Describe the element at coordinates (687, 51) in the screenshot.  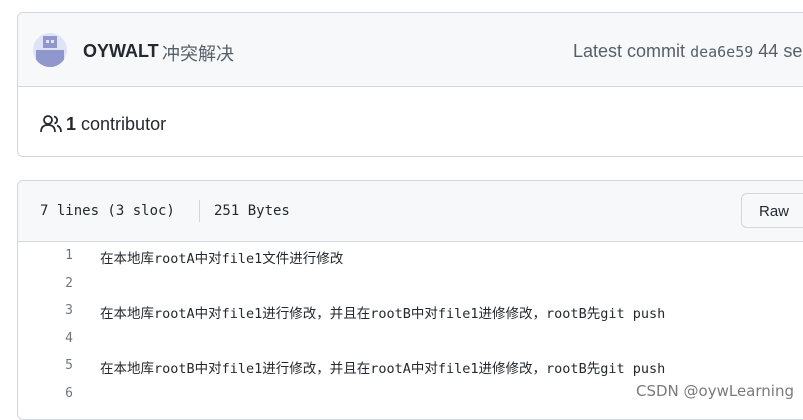
I see `latest-commit-info: Latest commit dea6e59 44 se` at that location.